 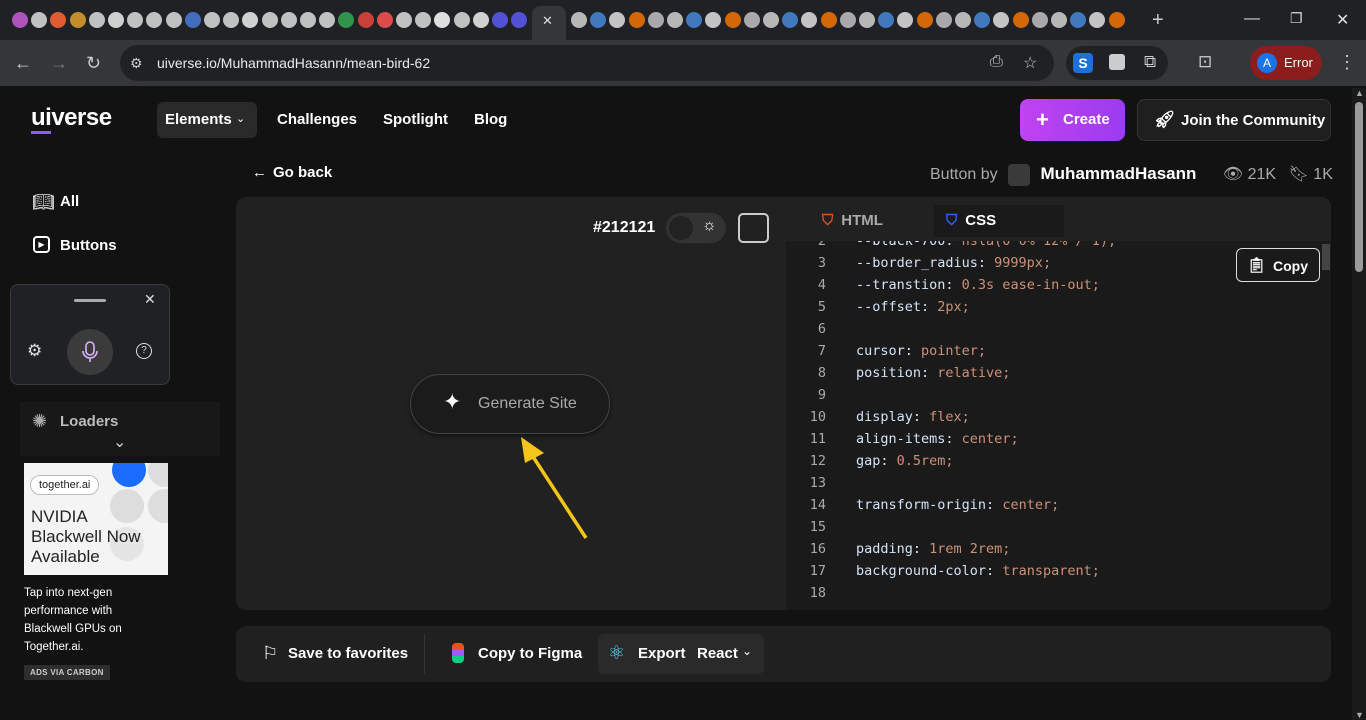 What do you see at coordinates (415, 119) in the screenshot?
I see `nav-spotlight: Spotlight` at bounding box center [415, 119].